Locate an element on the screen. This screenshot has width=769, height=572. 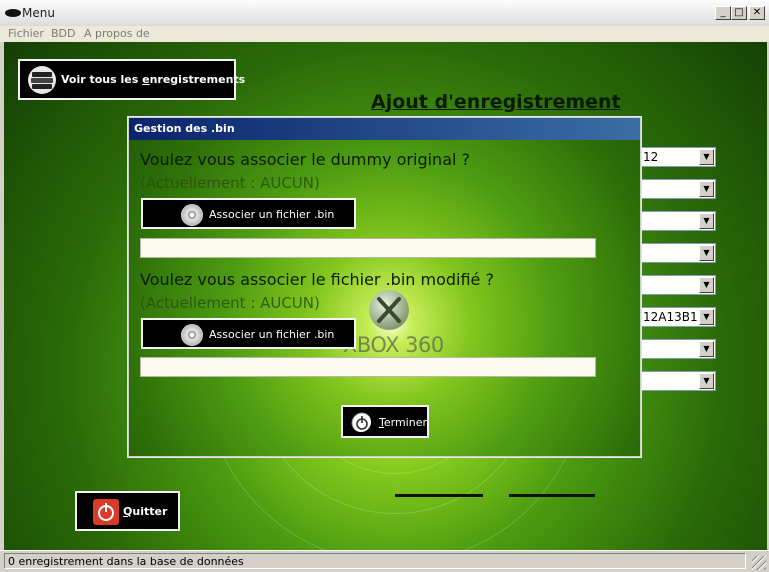
associate-modified-button: Associer un fichier .bin is located at coordinates (248, 333).